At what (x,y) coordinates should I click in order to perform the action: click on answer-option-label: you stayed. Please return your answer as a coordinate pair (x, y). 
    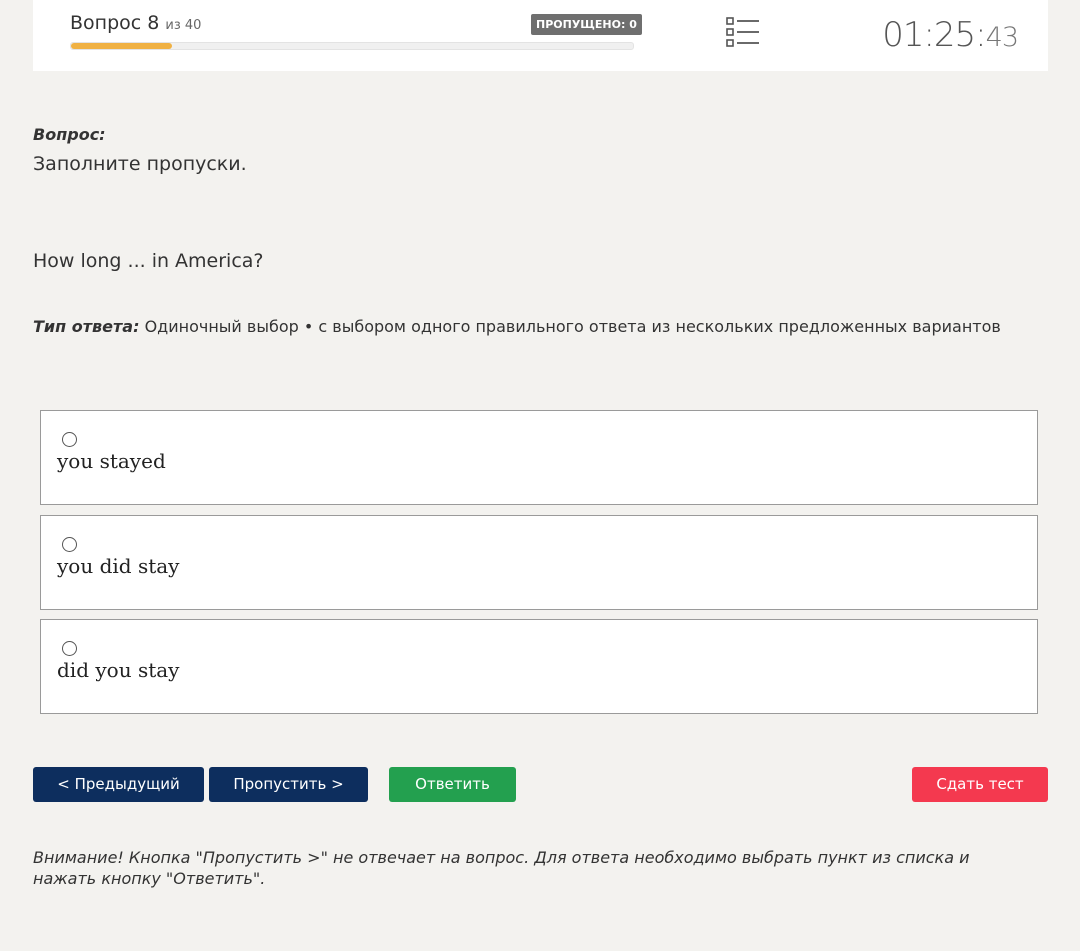
    Looking at the image, I should click on (111, 461).